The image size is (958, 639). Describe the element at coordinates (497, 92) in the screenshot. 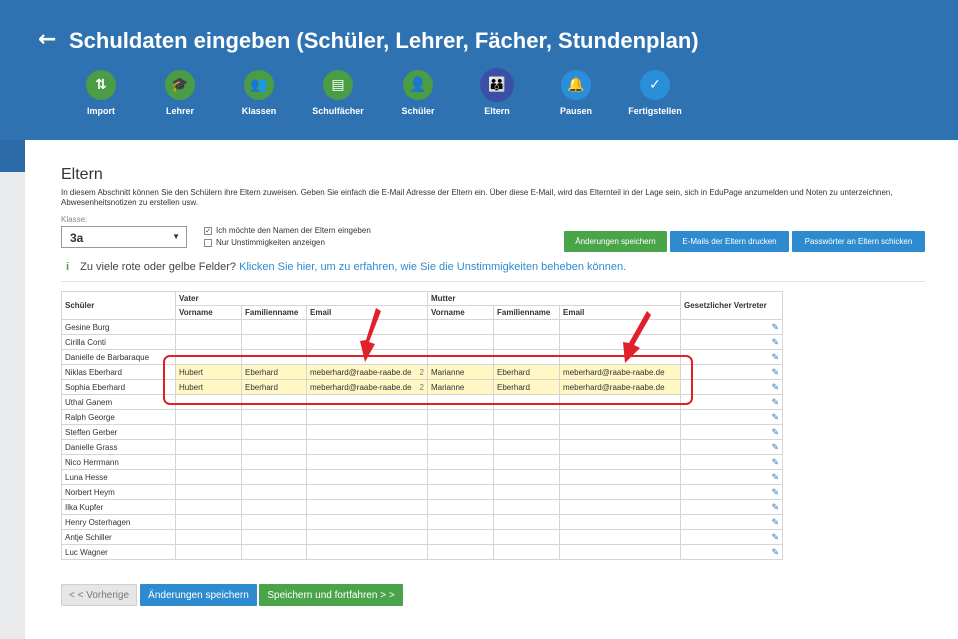

I see `wizard-step: 👪 Eltern` at that location.